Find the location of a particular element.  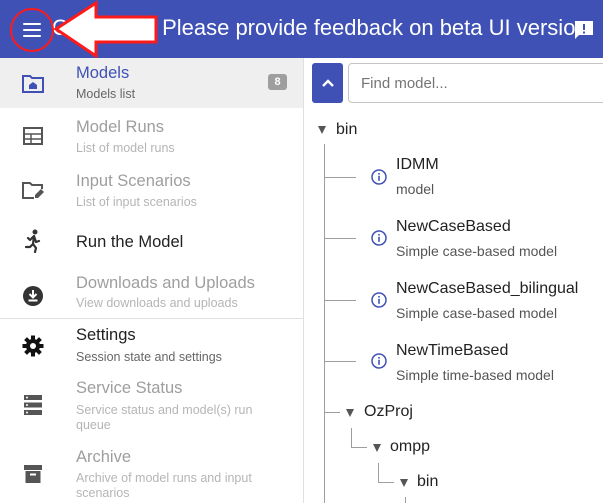

nav-item-subtitle: List of input scenarios is located at coordinates (136, 202).